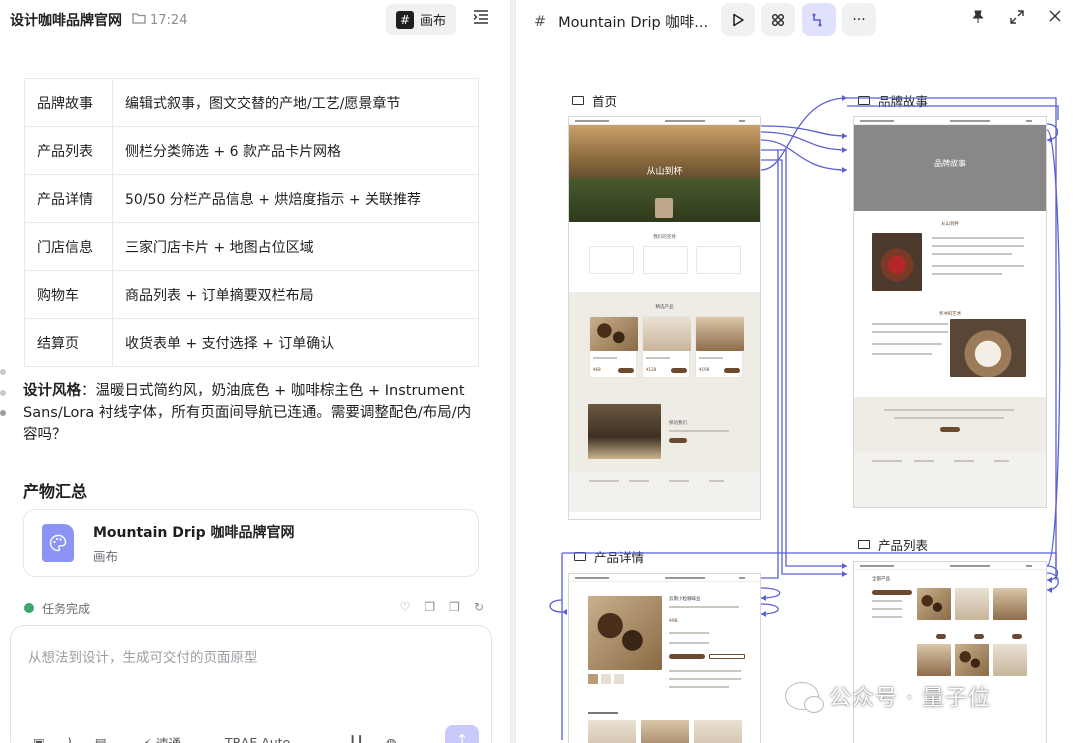  Describe the element at coordinates (819, 19) in the screenshot. I see `flow-links-button` at that location.